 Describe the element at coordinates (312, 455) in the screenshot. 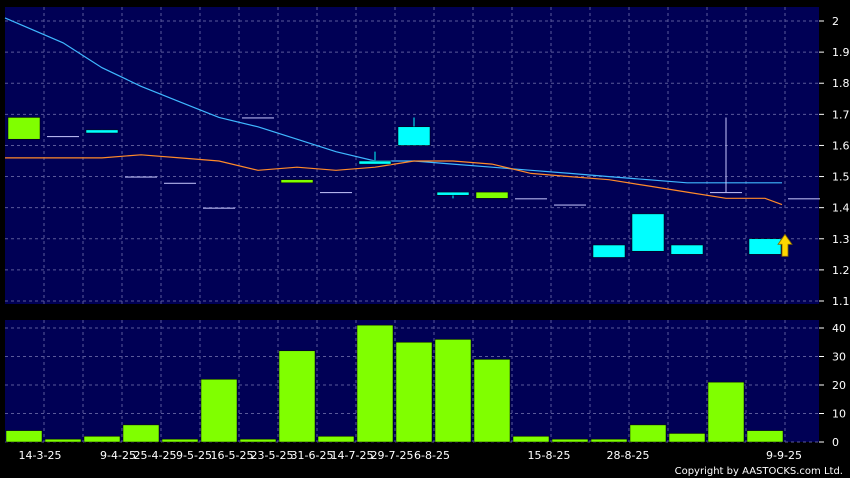

I see `date-label: 31-6-25` at that location.